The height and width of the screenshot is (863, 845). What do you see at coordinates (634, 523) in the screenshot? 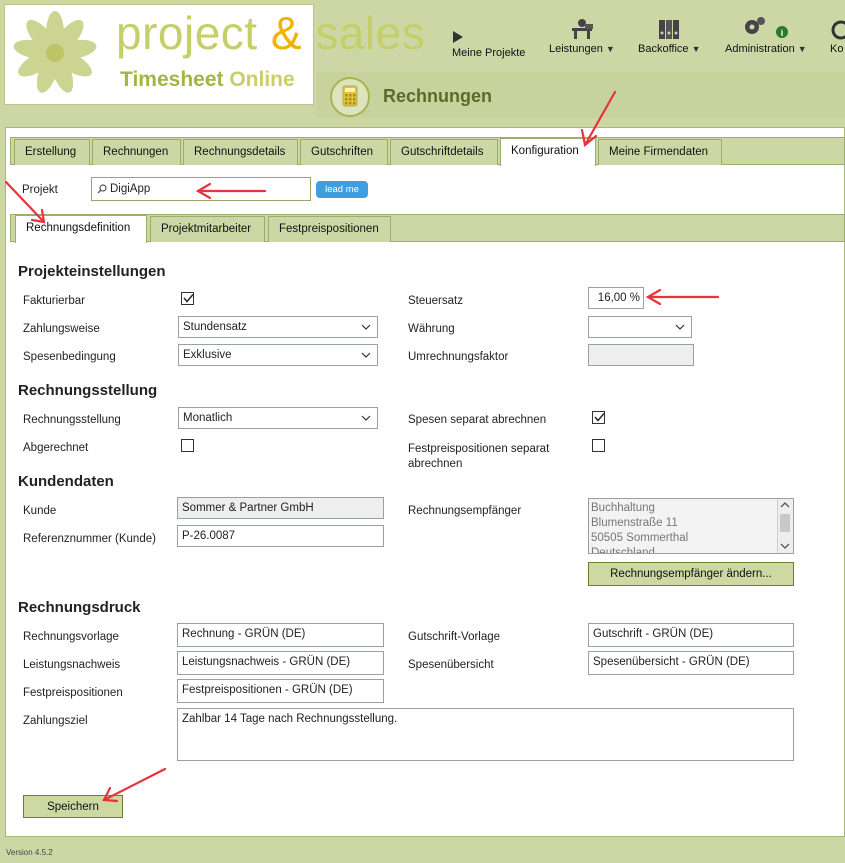
I see `recipient-line: Blumenstraße 11` at bounding box center [634, 523].